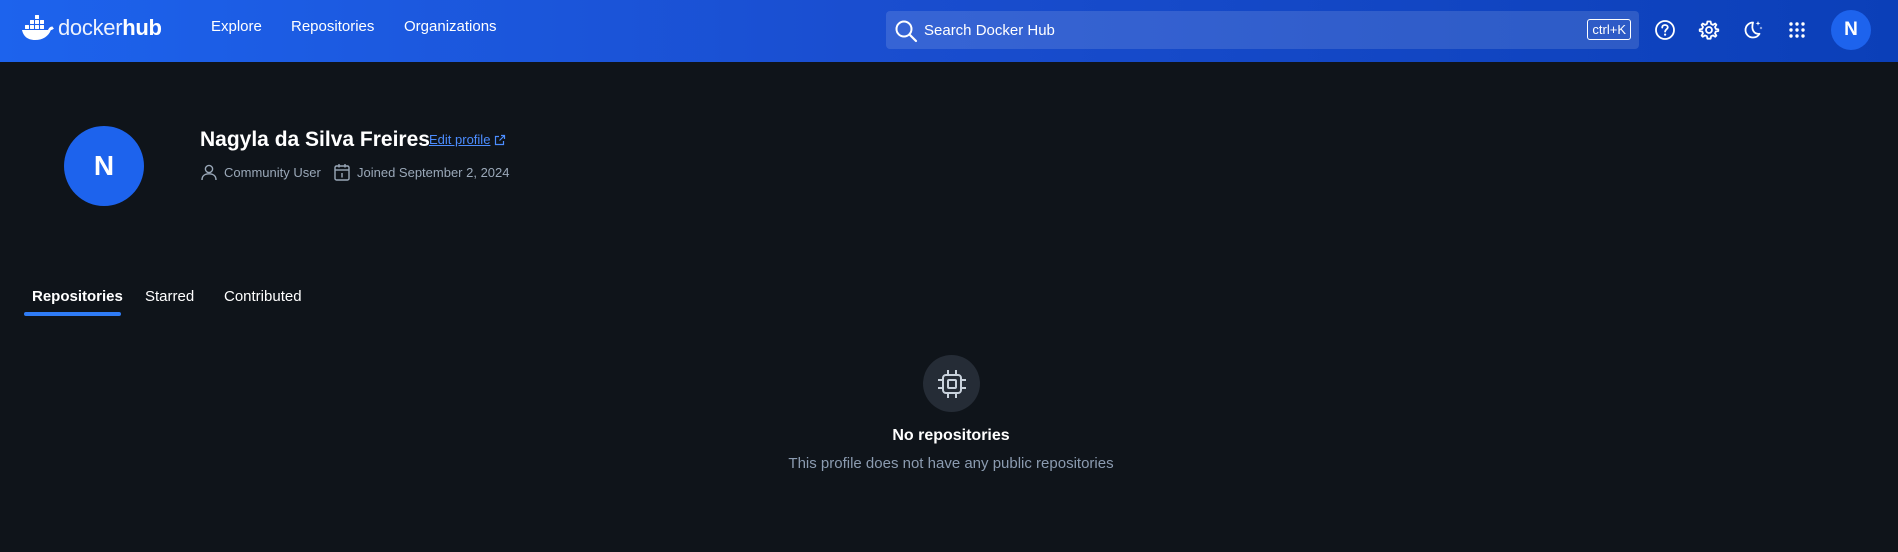 The width and height of the screenshot is (1898, 552). I want to click on chip-icon, so click(951, 383).